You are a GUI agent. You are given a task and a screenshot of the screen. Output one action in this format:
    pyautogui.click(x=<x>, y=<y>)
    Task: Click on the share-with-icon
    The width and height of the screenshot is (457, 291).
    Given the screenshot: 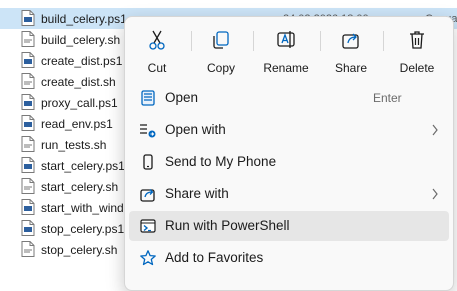 What is the action you would take?
    pyautogui.click(x=147, y=195)
    